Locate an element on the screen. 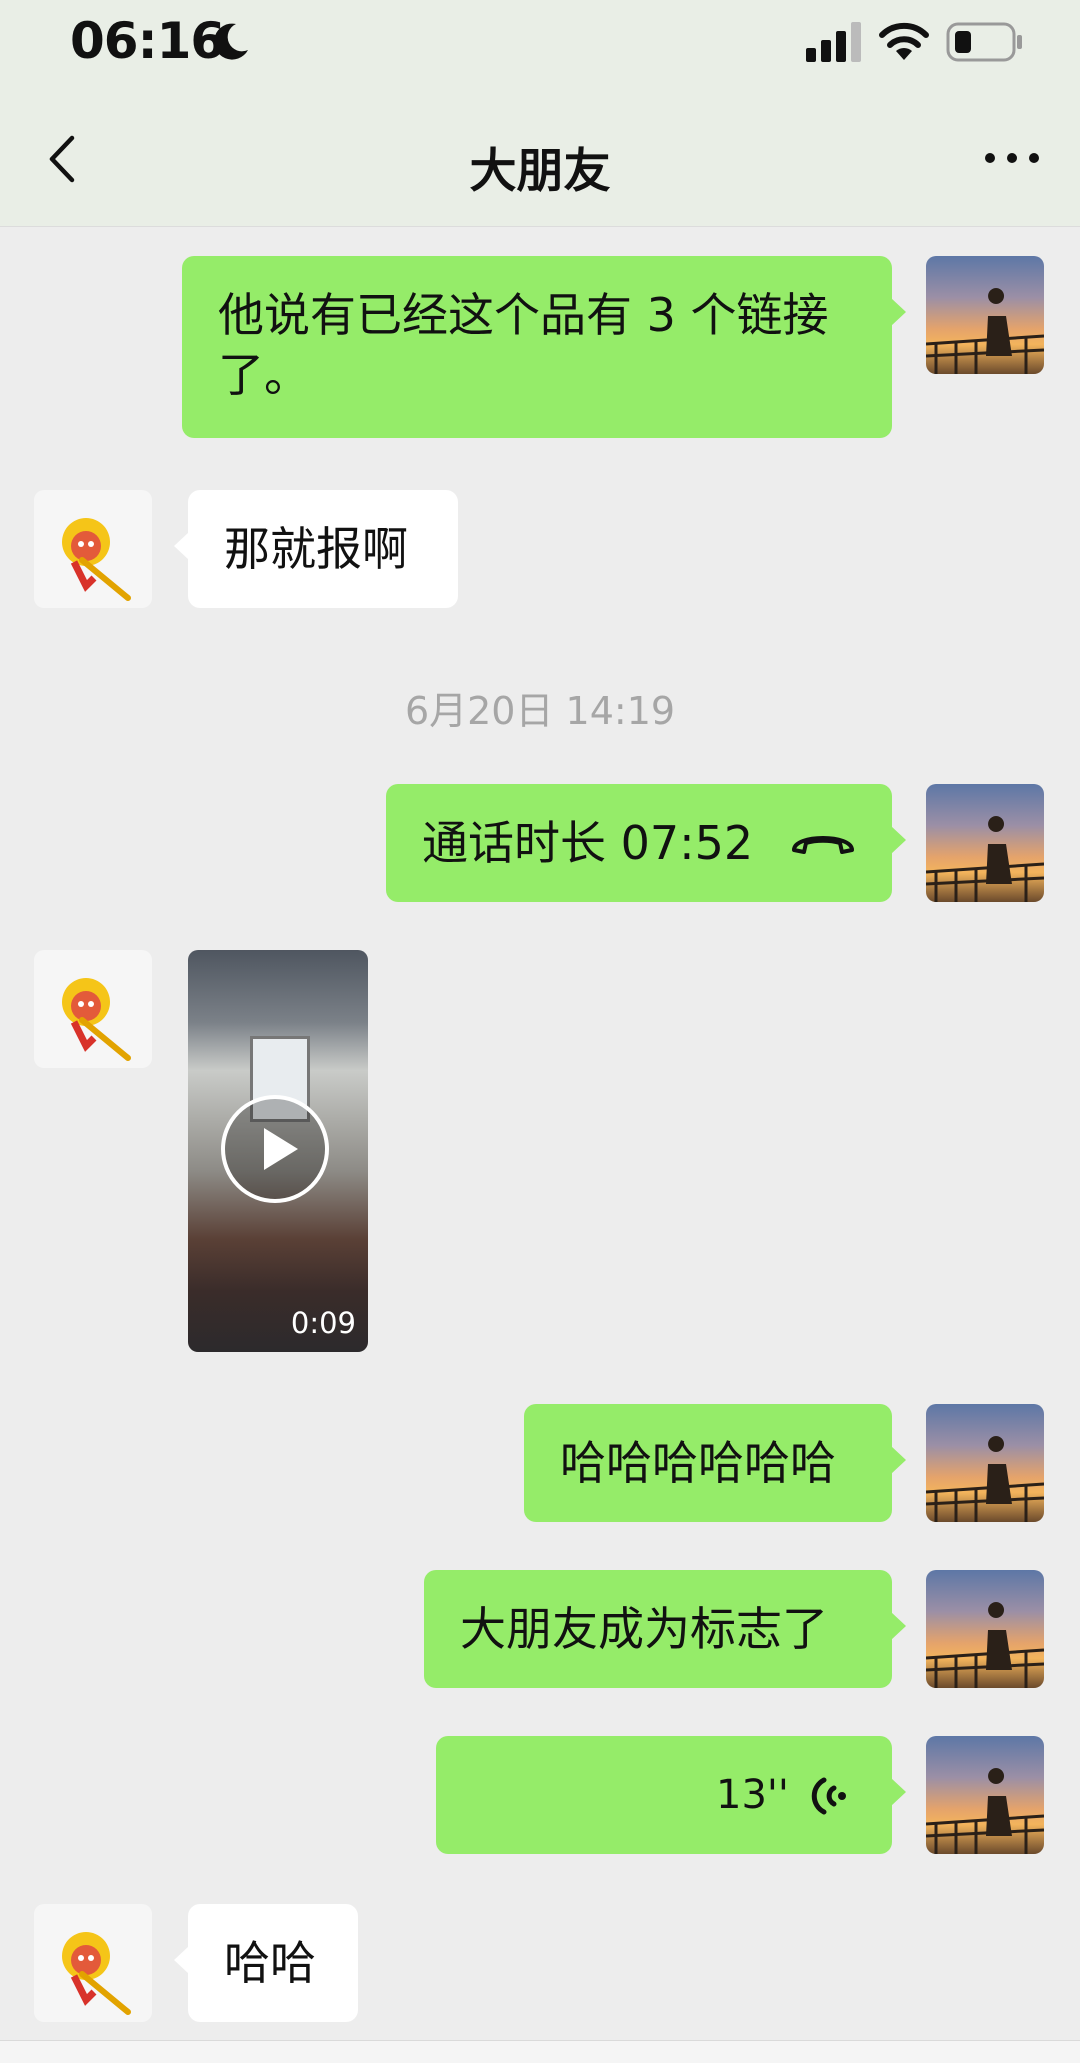  moon-icon is located at coordinates (231, 41).